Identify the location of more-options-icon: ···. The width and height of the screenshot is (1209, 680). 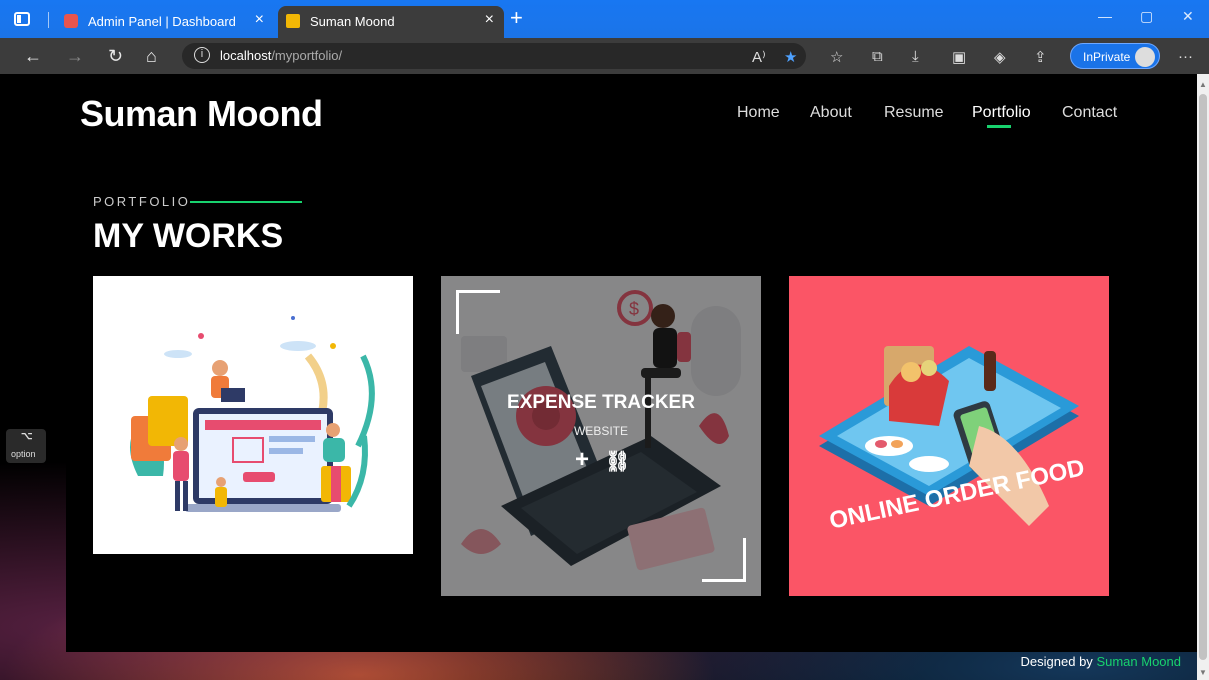
(1185, 56).